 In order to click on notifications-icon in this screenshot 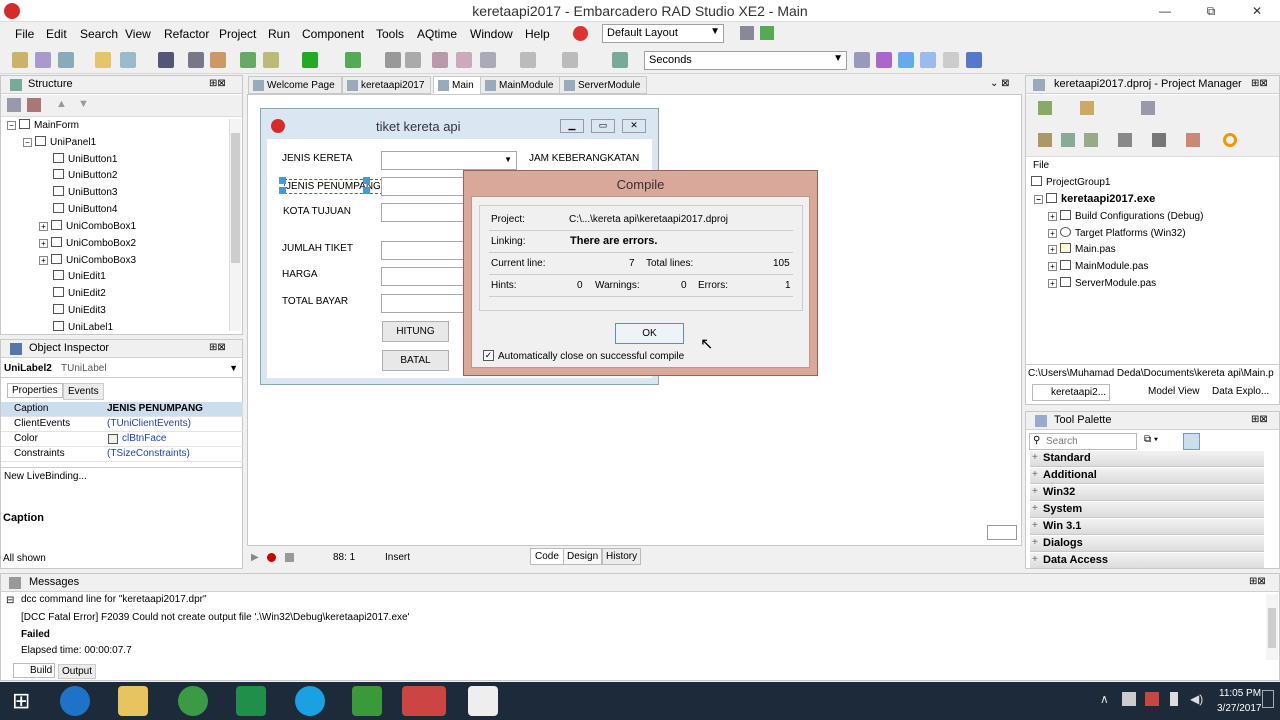, I will do `click(1268, 699)`.